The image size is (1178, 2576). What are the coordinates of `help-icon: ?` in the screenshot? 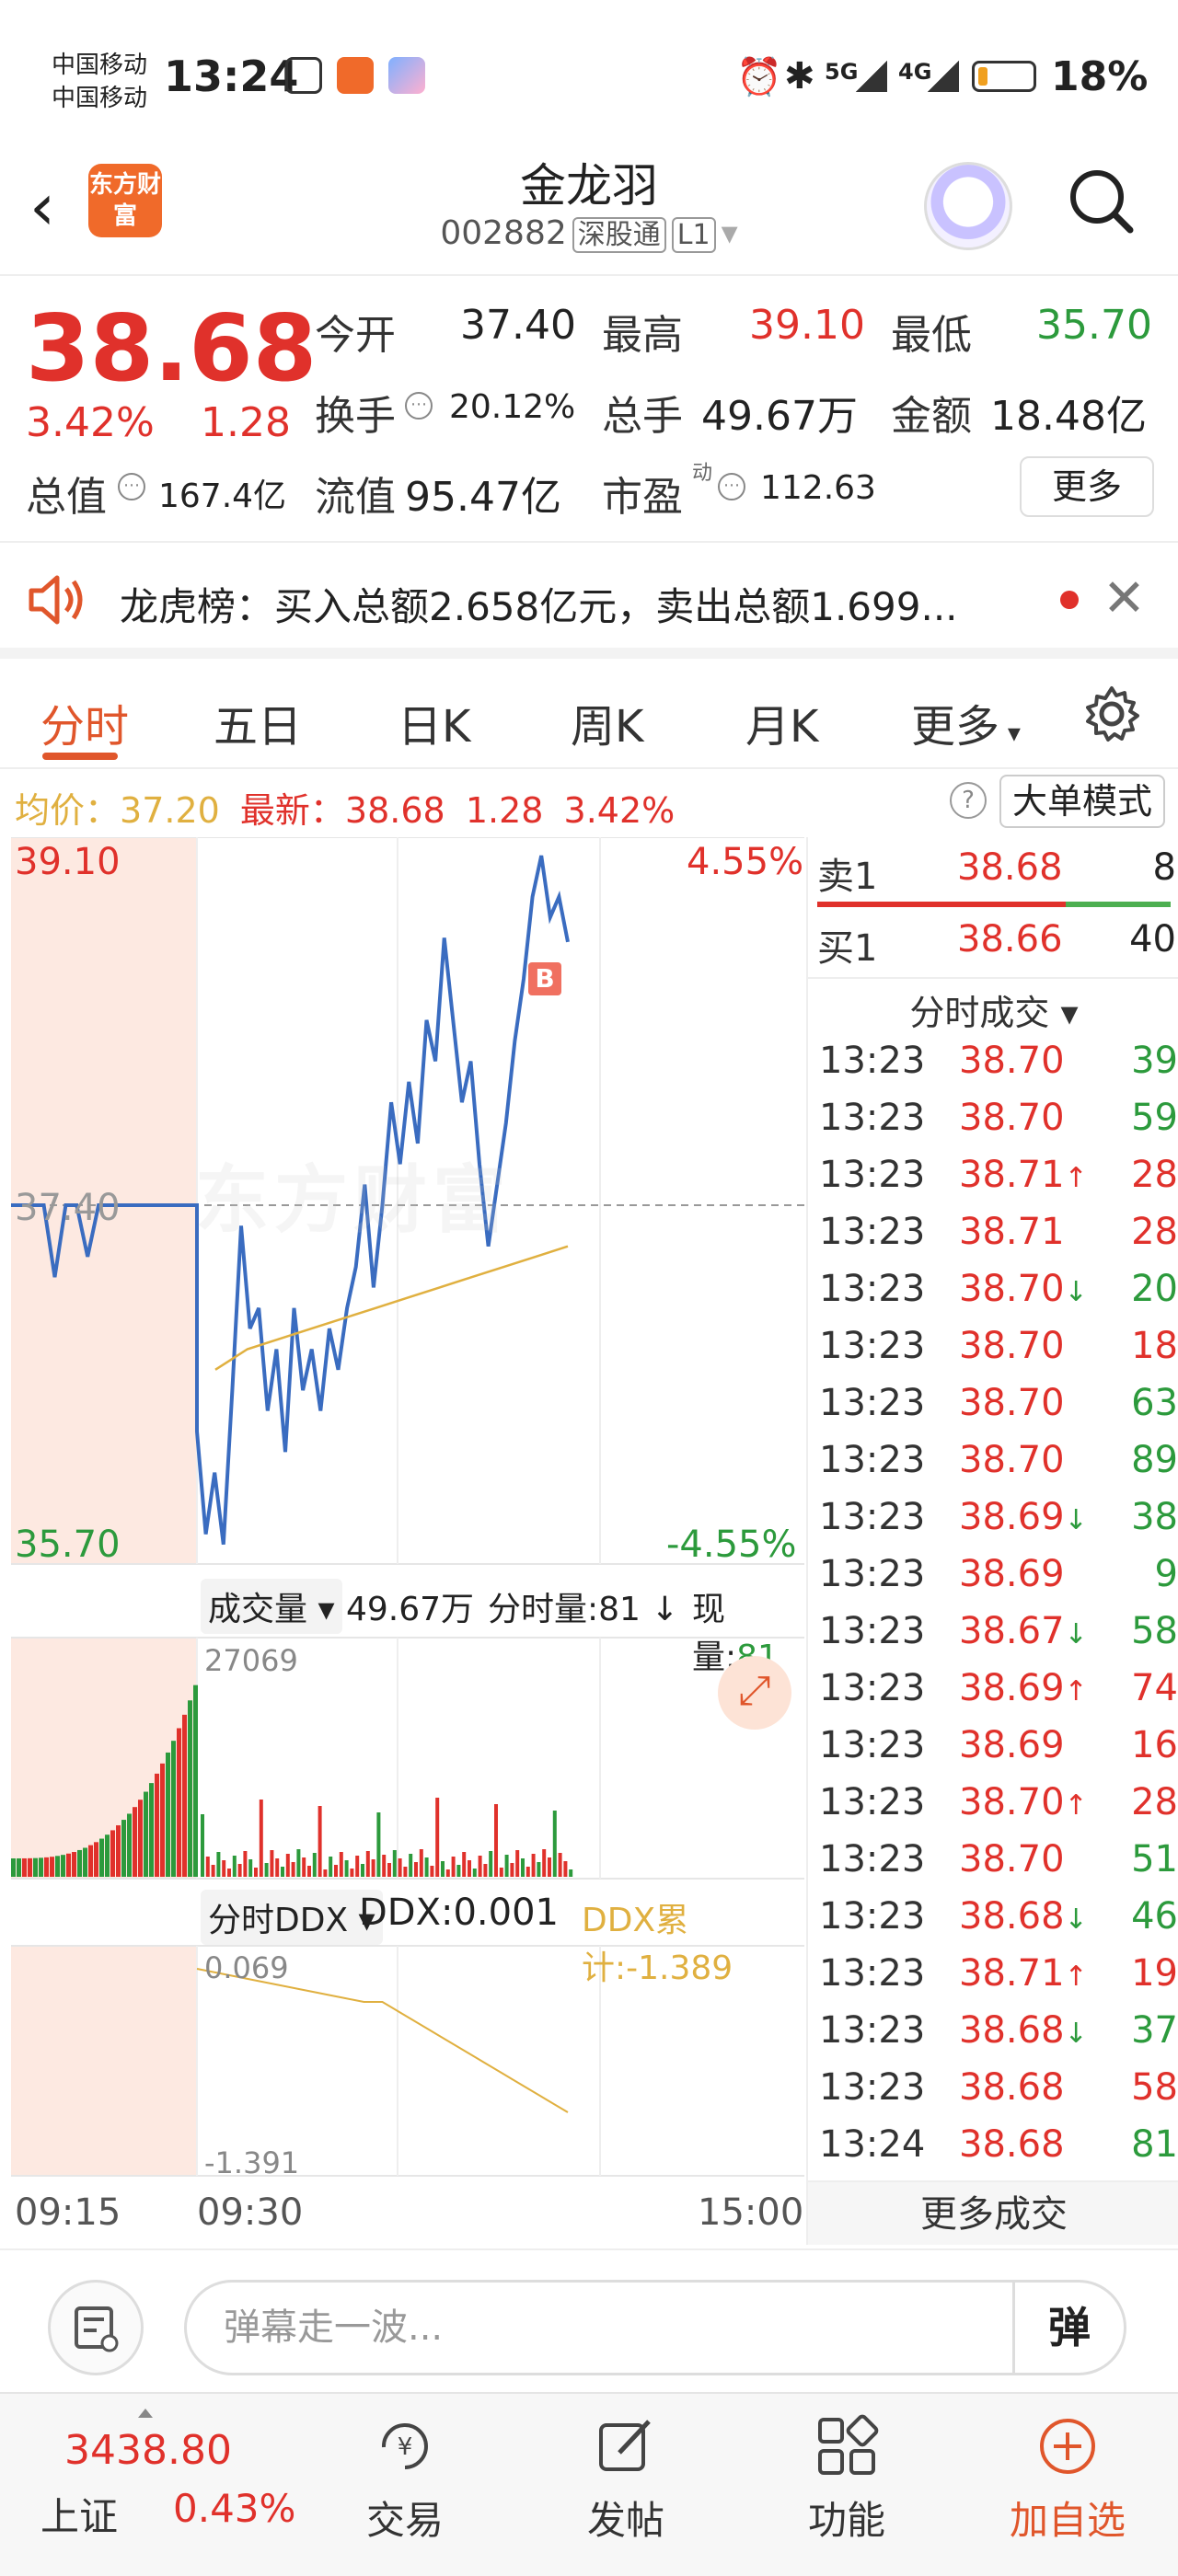 It's located at (968, 800).